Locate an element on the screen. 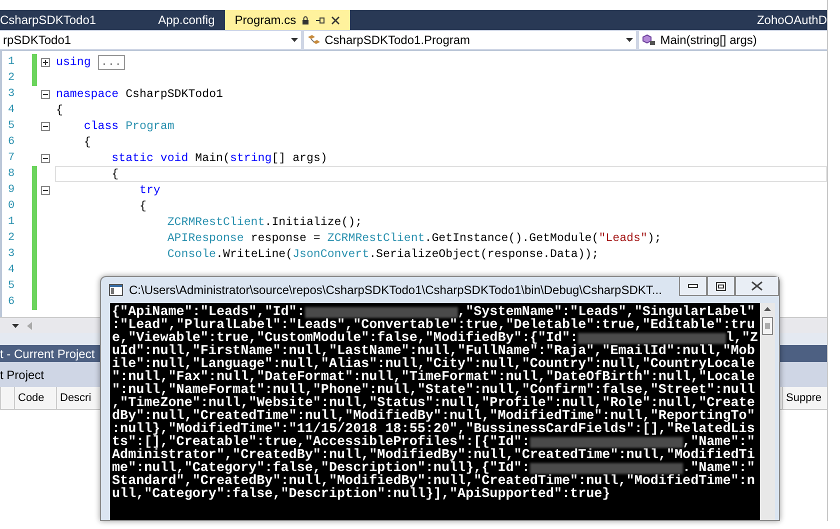 This screenshot has height=529, width=840. close-button is located at coordinates (757, 286).